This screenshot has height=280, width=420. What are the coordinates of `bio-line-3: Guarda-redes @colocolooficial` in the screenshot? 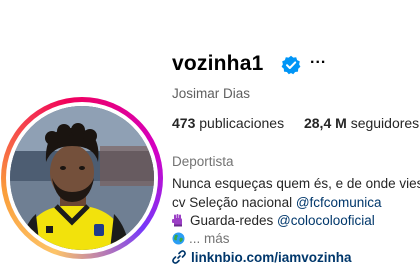 It's located at (273, 220).